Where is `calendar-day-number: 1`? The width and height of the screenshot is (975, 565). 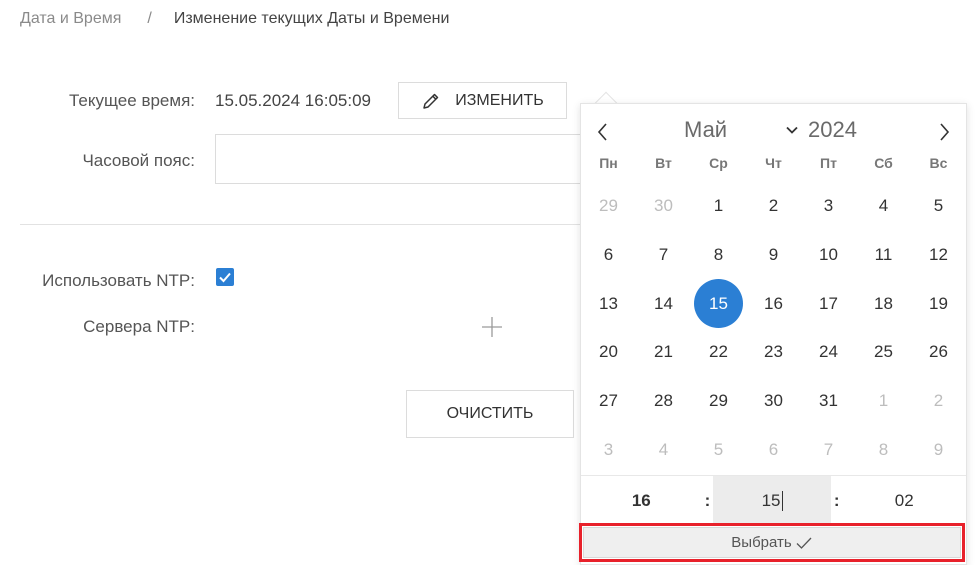
calendar-day-number: 1 is located at coordinates (718, 206).